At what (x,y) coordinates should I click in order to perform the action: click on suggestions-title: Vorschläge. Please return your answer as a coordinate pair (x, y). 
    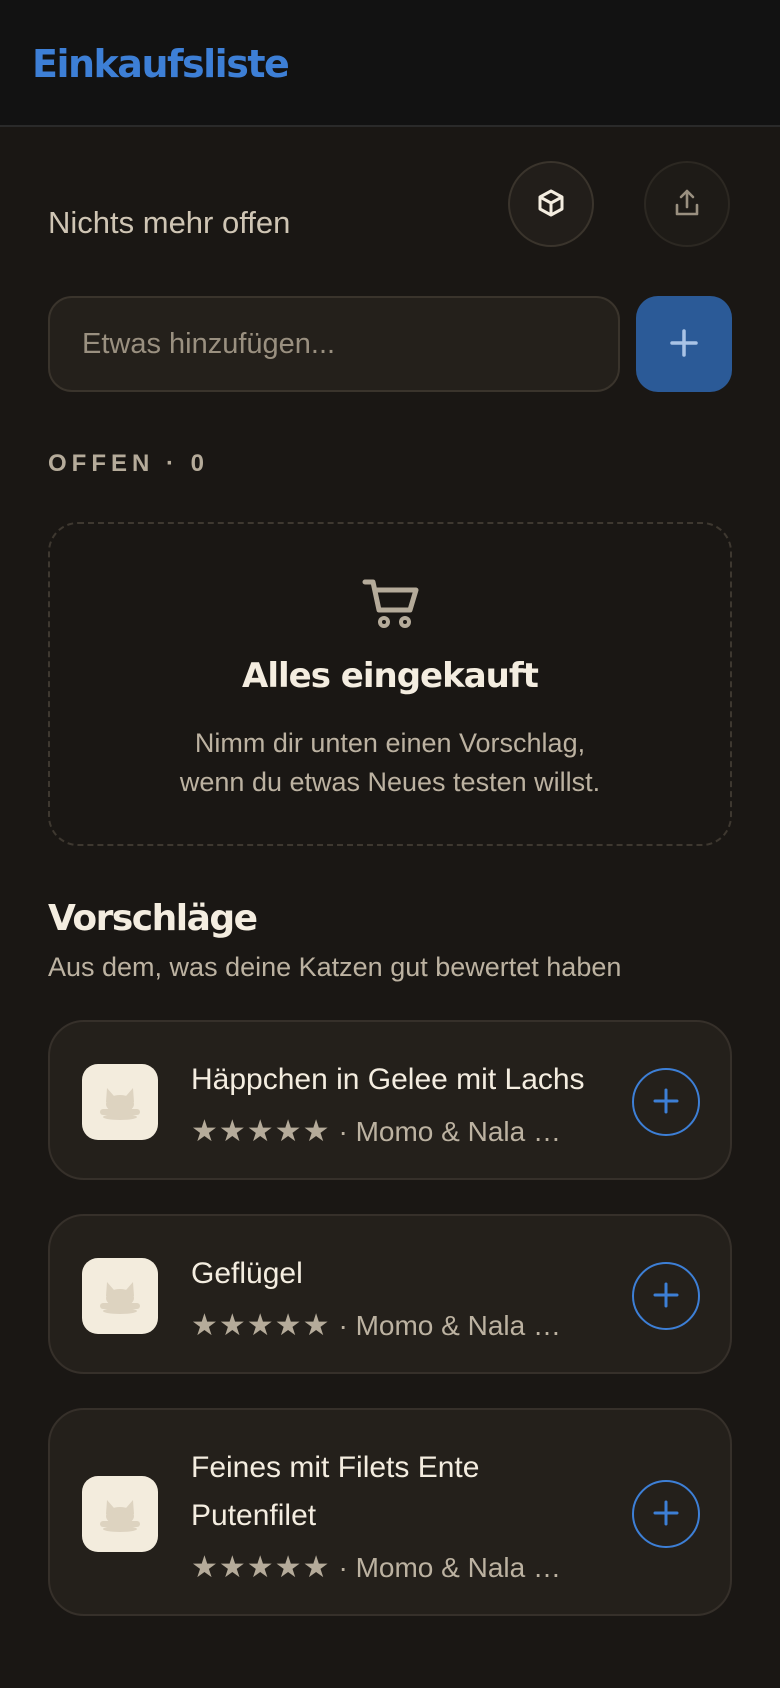
    Looking at the image, I should click on (153, 918).